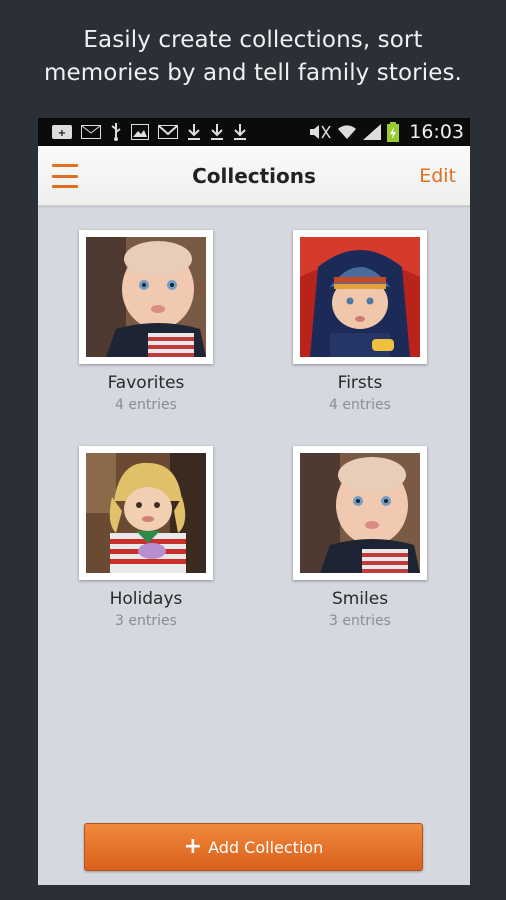  What do you see at coordinates (65, 176) in the screenshot?
I see `hamburger-menu-icon` at bounding box center [65, 176].